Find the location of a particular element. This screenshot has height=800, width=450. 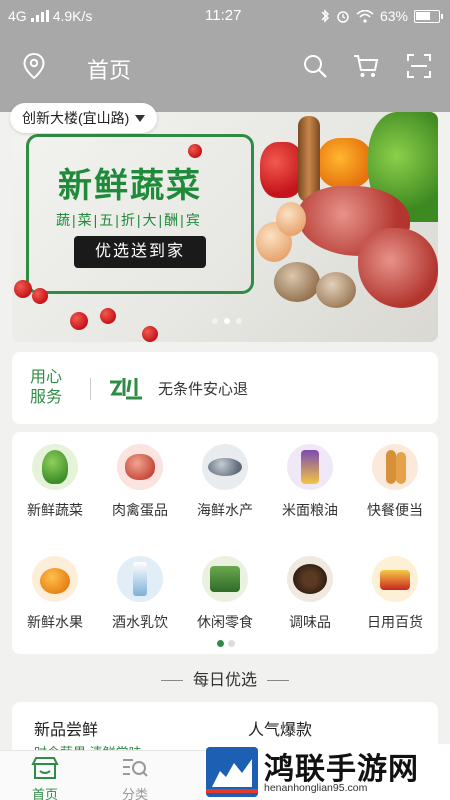

tab-home: 首页 is located at coordinates (45, 777).